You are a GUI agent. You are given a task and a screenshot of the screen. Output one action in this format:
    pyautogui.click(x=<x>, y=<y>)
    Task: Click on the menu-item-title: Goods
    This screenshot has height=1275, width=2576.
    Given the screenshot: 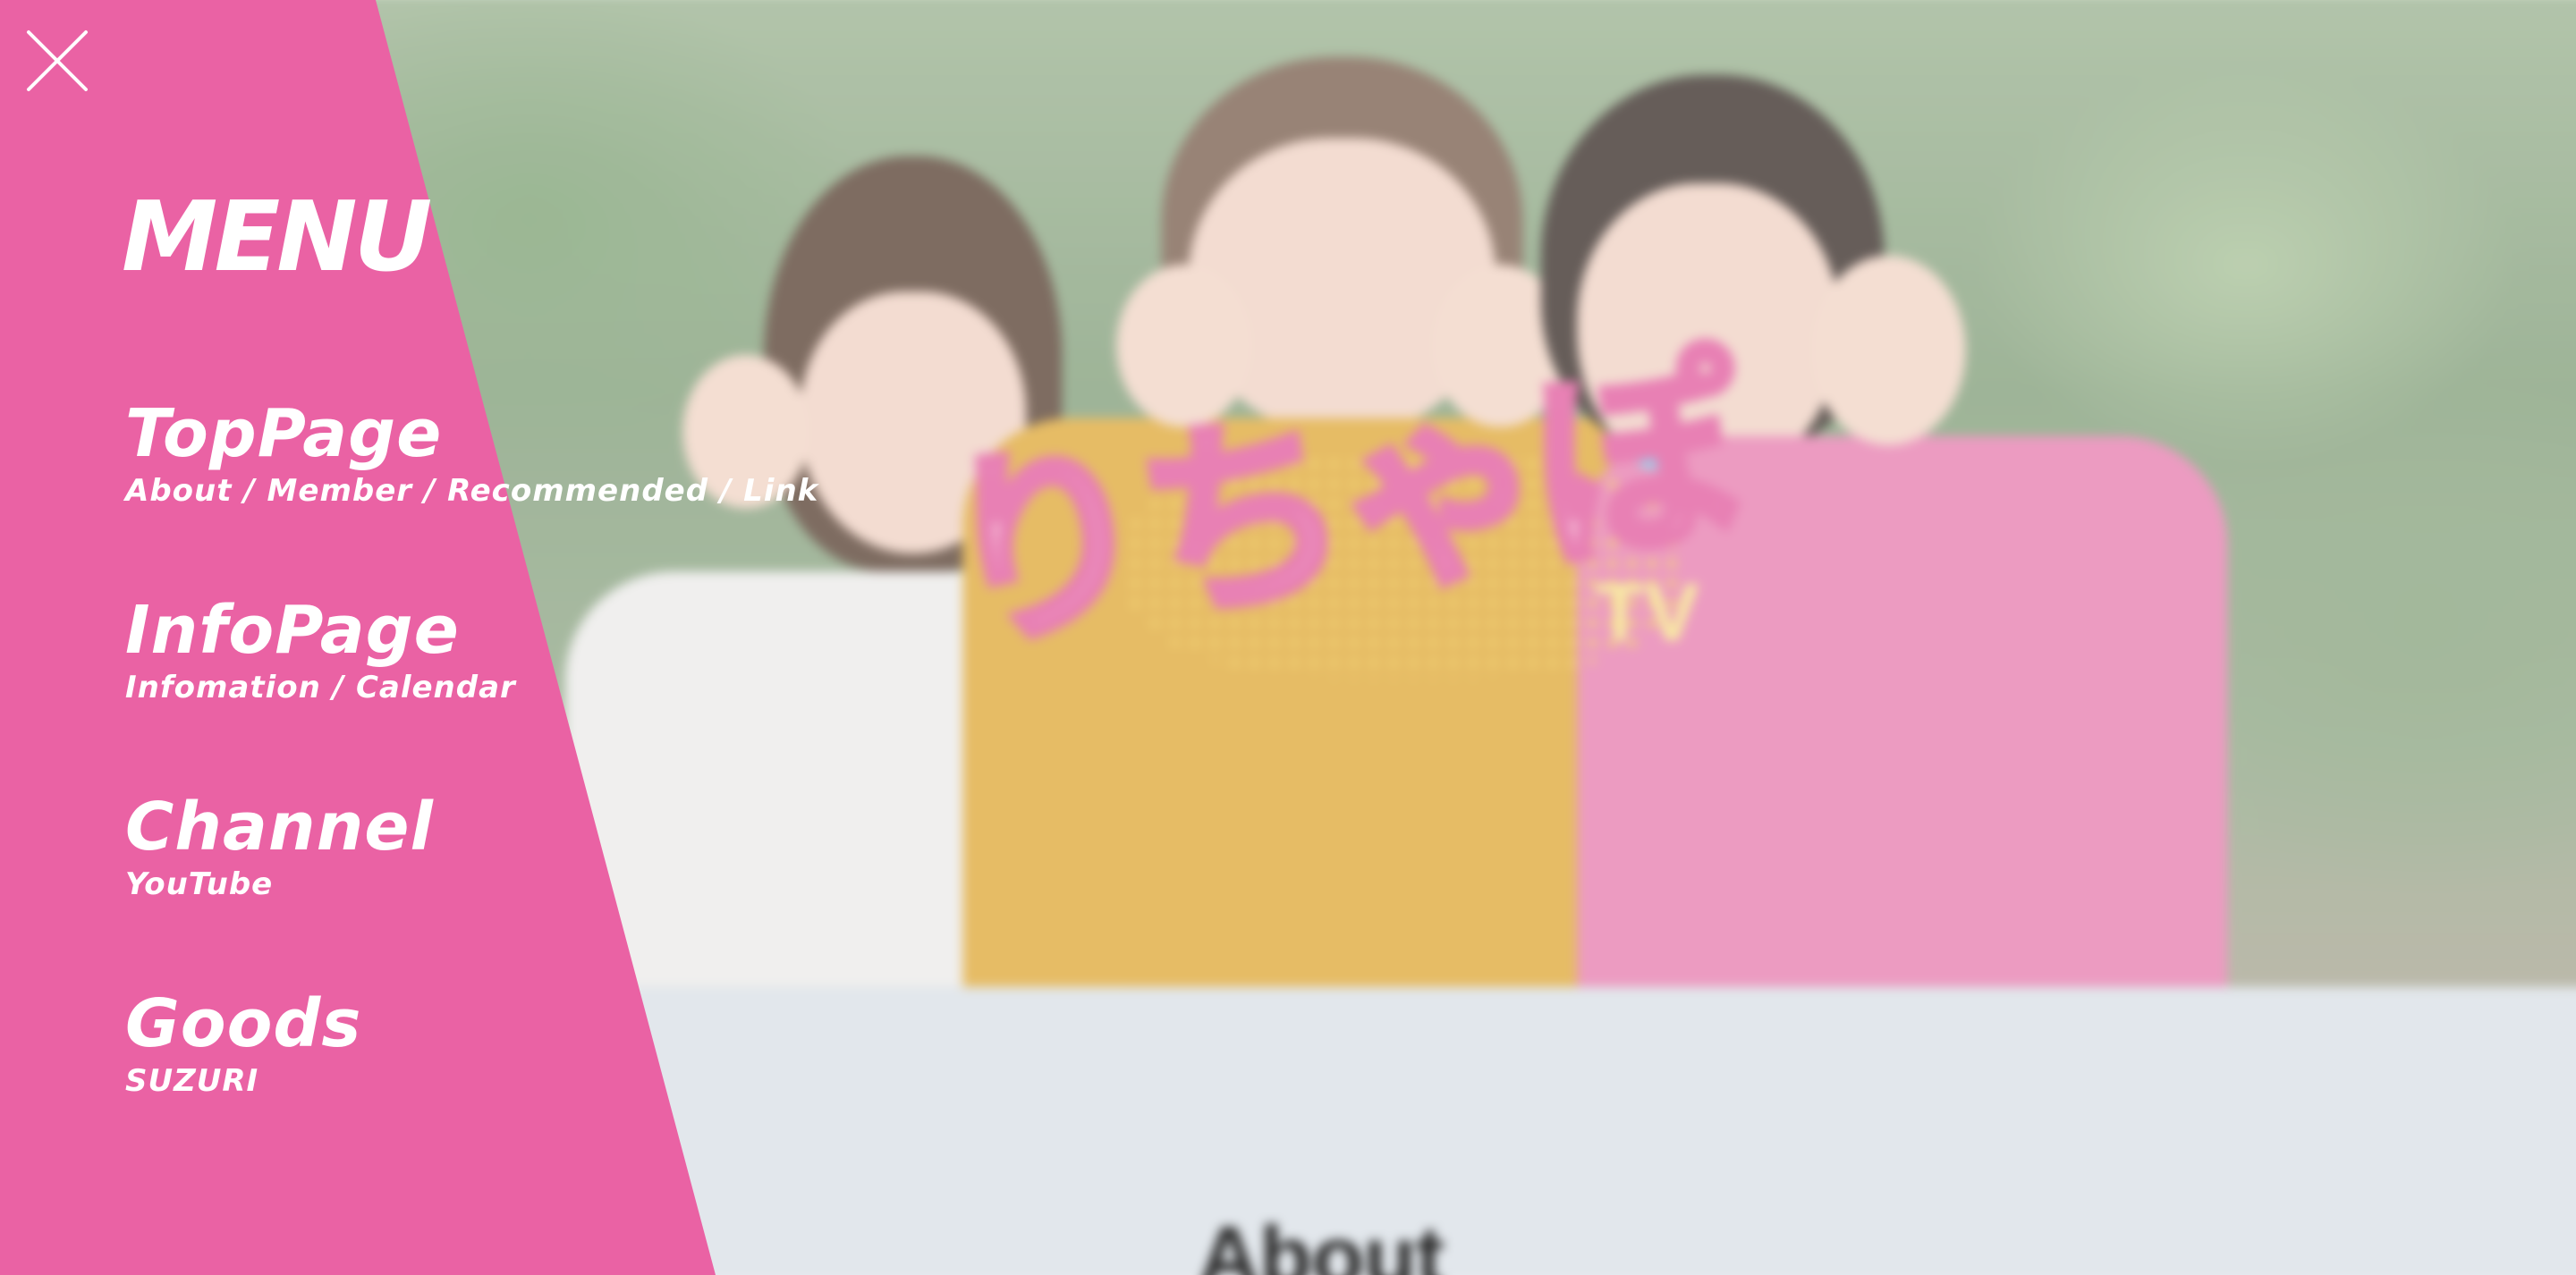 What is the action you would take?
    pyautogui.click(x=243, y=1024)
    